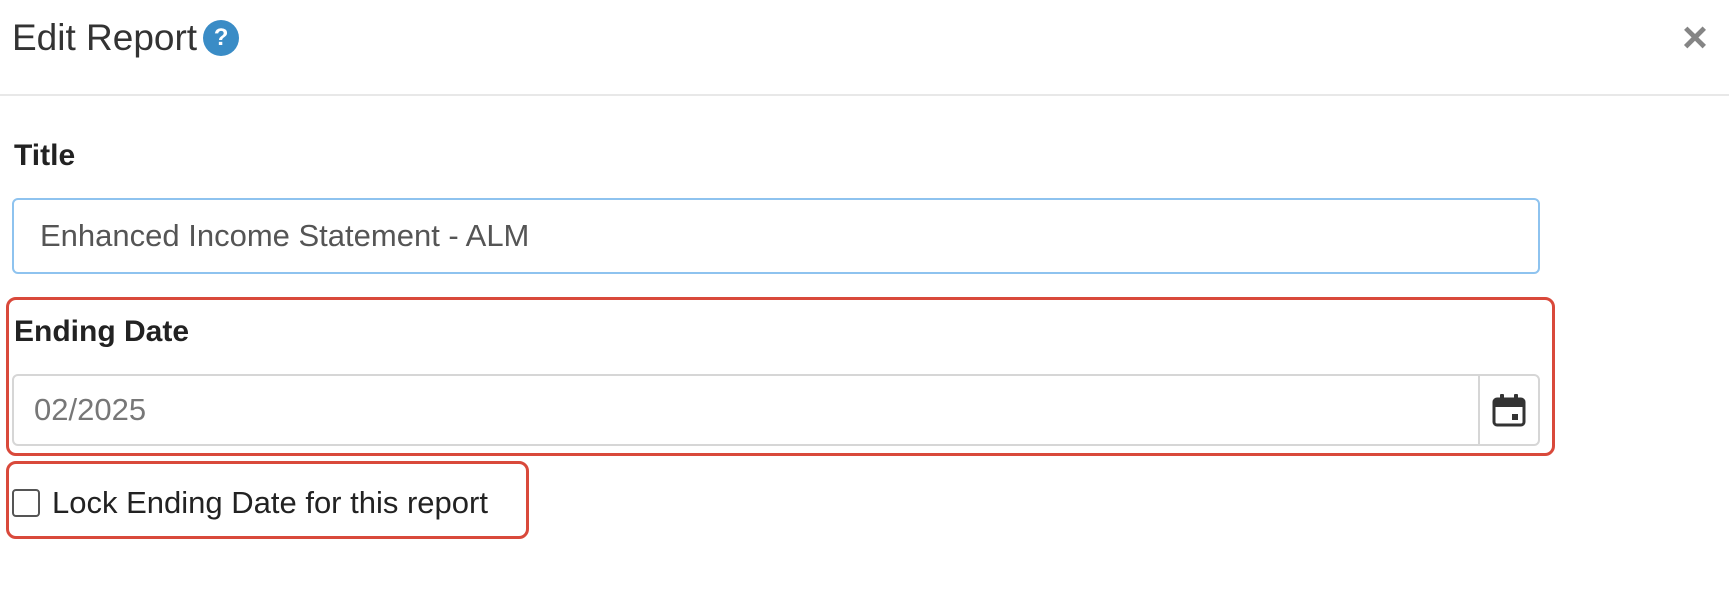  Describe the element at coordinates (102, 331) in the screenshot. I see `ending-date-label: Ending Date` at that location.